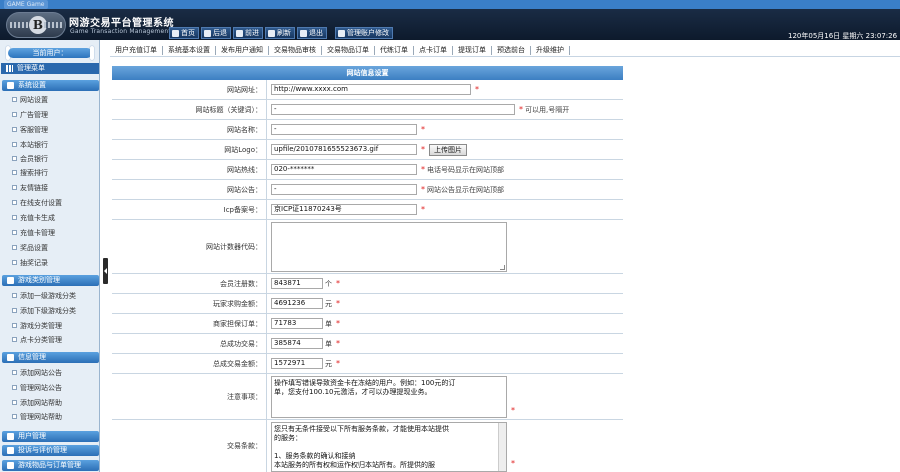 The height and width of the screenshot is (472, 900). What do you see at coordinates (50, 52) in the screenshot?
I see `current-user-panel: 当前用户：` at bounding box center [50, 52].